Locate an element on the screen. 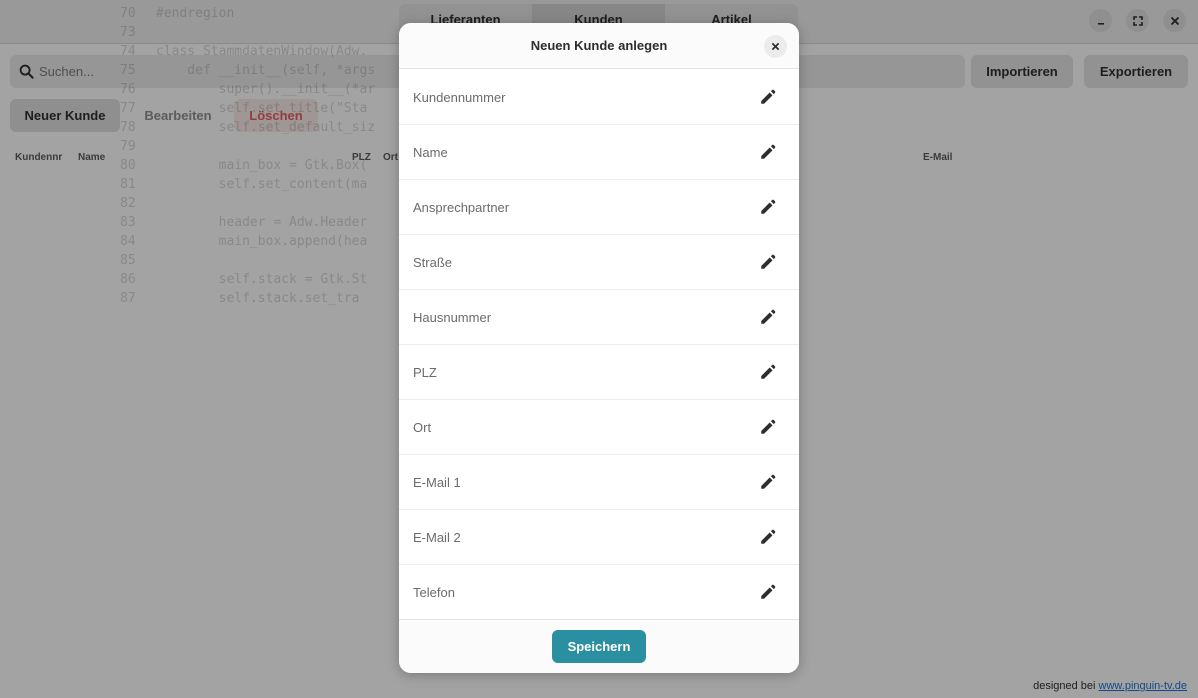  entry-row: Kundennummer is located at coordinates (599, 97).